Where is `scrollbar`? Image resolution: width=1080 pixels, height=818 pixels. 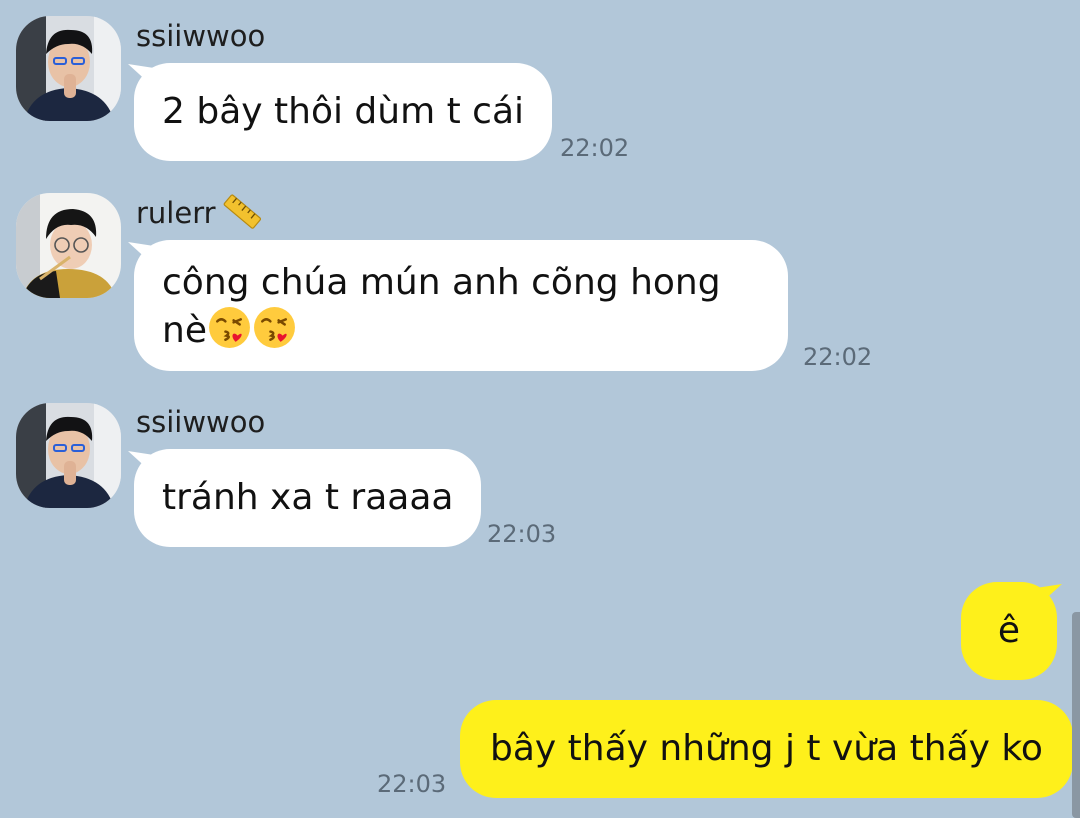 scrollbar is located at coordinates (1076, 715).